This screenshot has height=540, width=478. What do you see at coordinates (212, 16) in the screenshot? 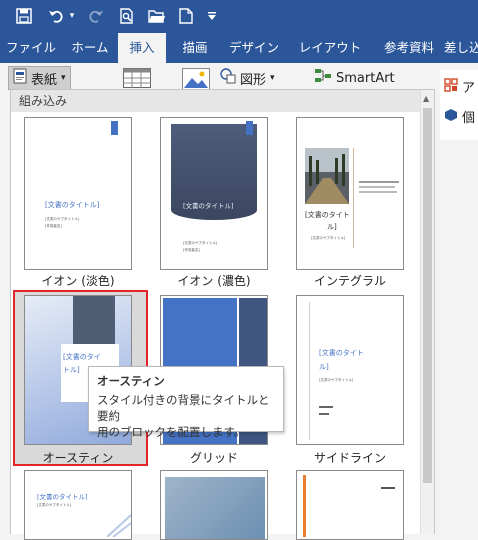
I see `customize-dropdown-icon` at bounding box center [212, 16].